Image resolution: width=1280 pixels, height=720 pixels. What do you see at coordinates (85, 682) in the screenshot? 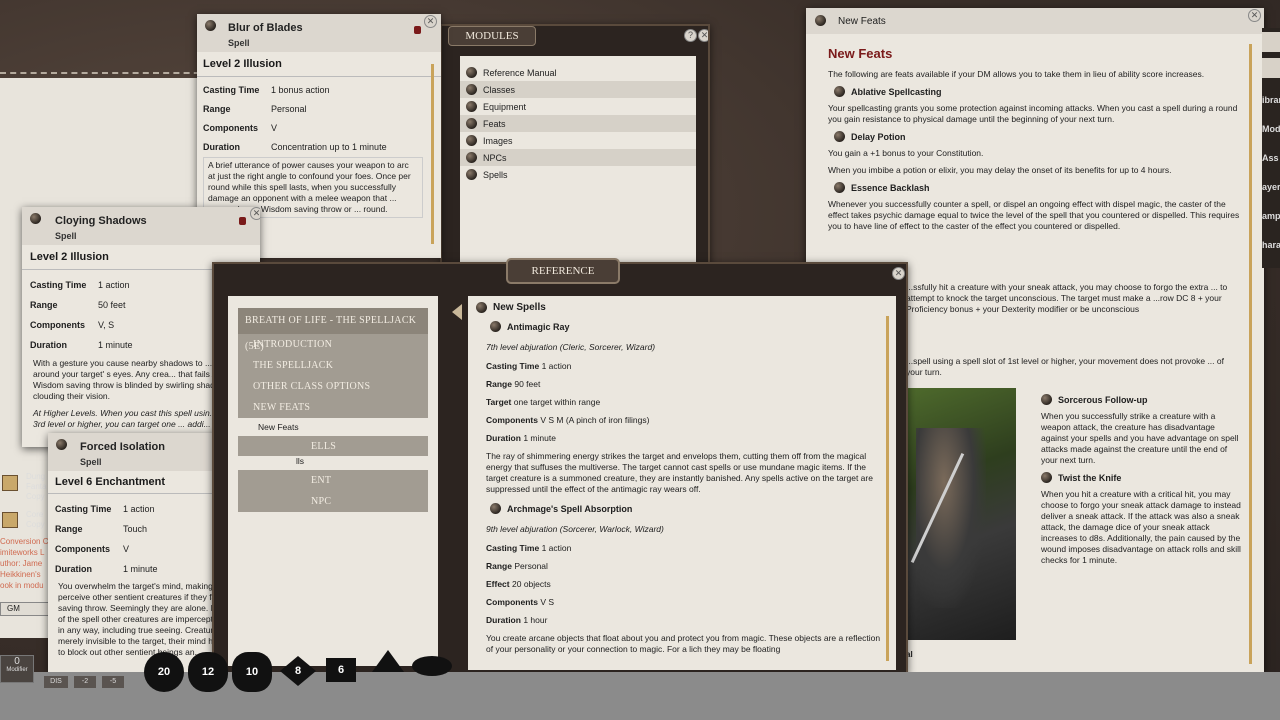
I see `minus-2-button: -2` at bounding box center [85, 682].